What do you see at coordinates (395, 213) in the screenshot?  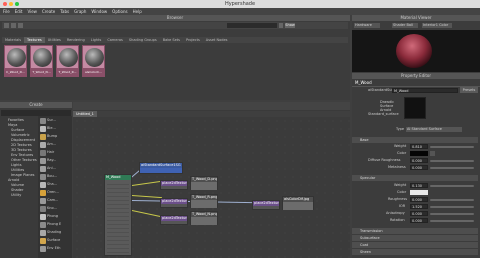 I see `anisotropy-label: Anisotropy` at bounding box center [395, 213].